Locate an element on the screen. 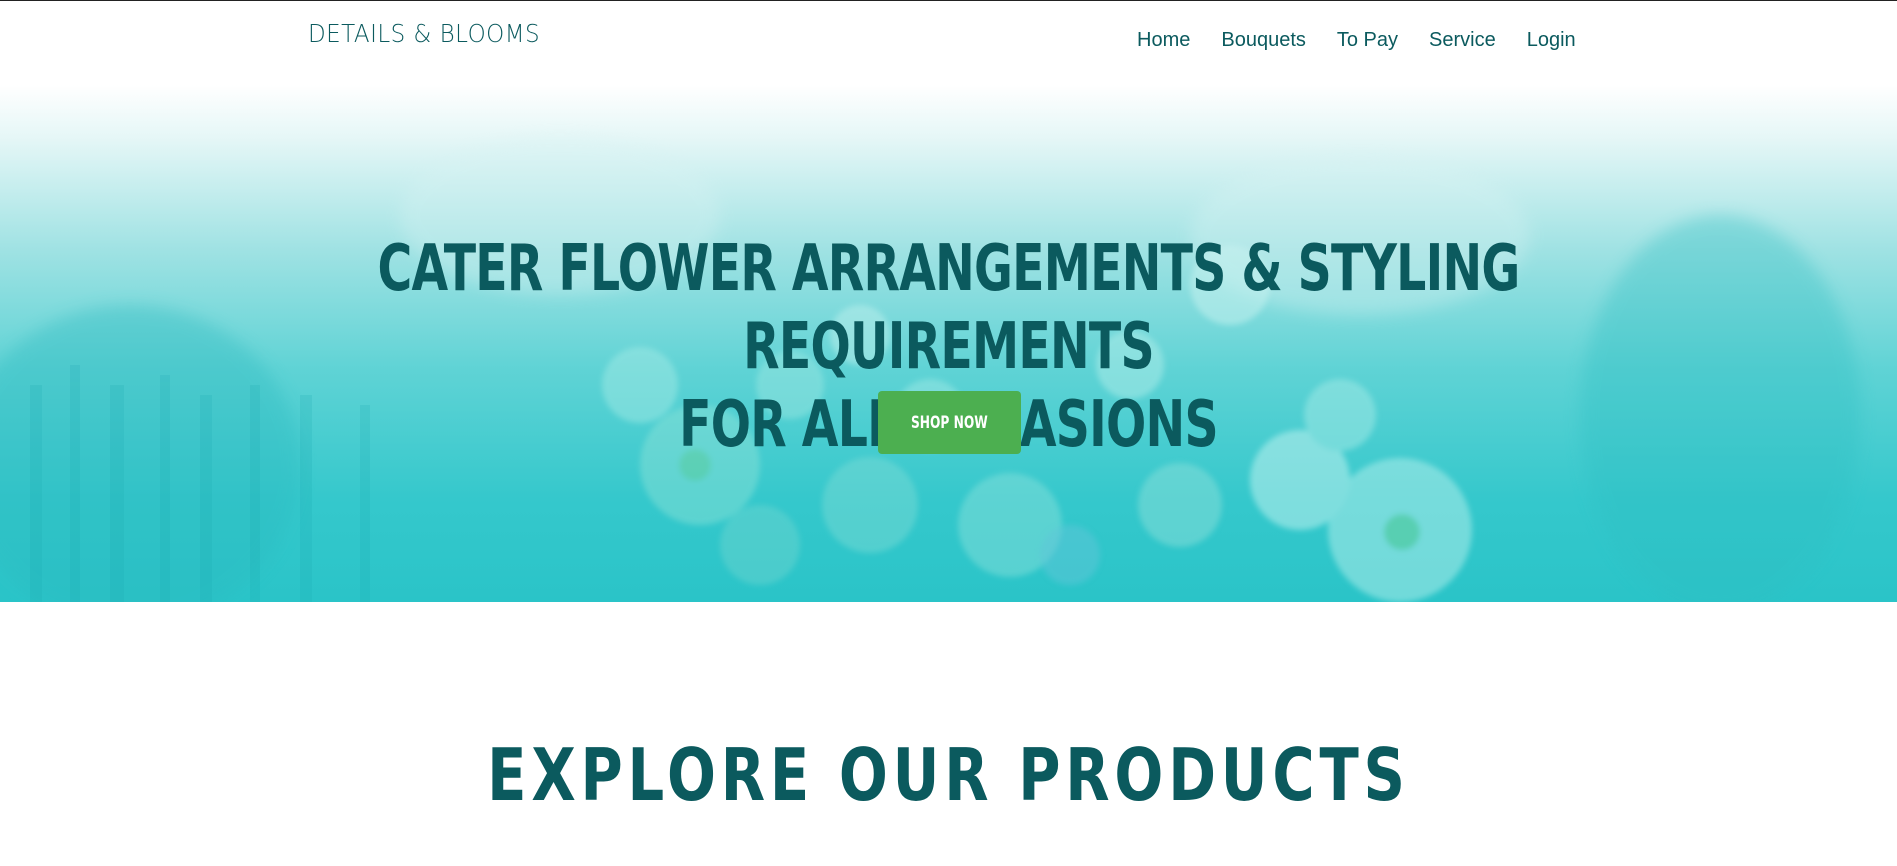 The height and width of the screenshot is (866, 1897). site-logo: DETAILS & BLOOMS is located at coordinates (424, 33).